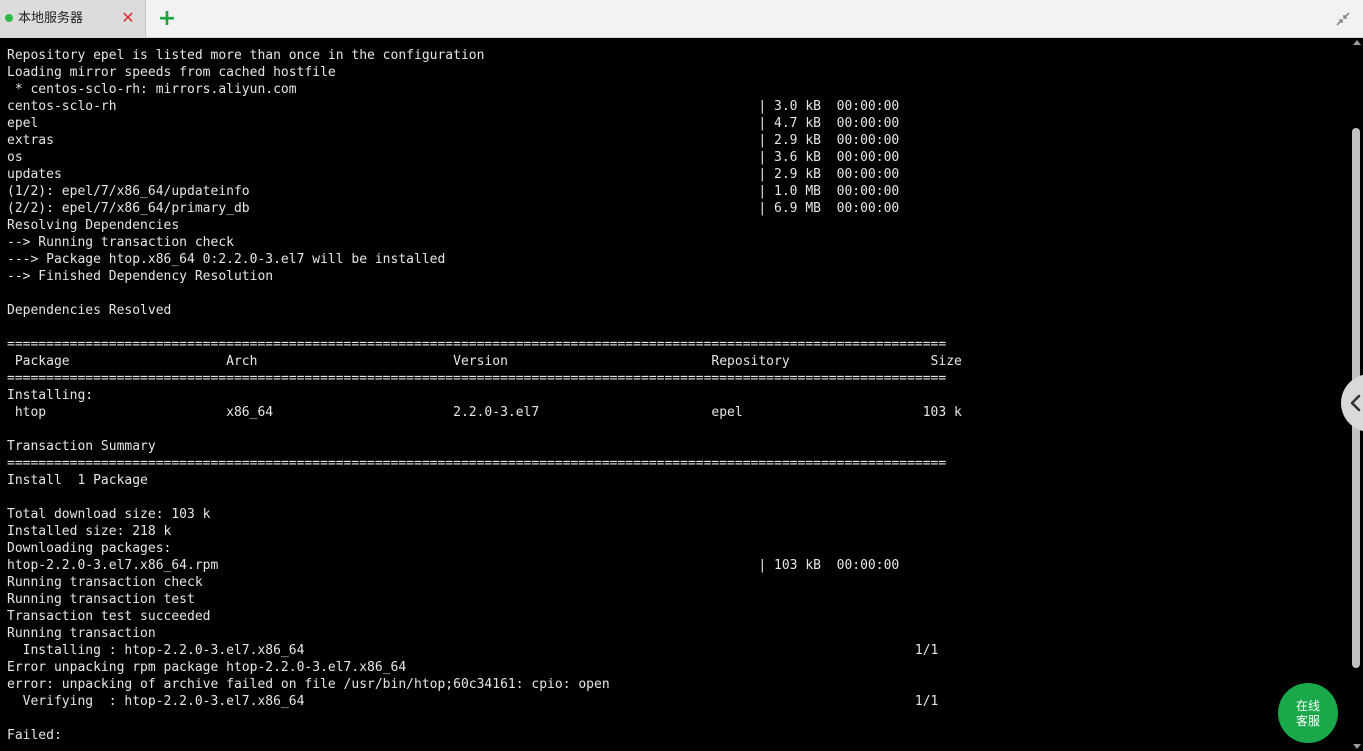 Image resolution: width=1363 pixels, height=751 pixels. Describe the element at coordinates (81, 633) in the screenshot. I see `terminal-line: Running transaction` at that location.